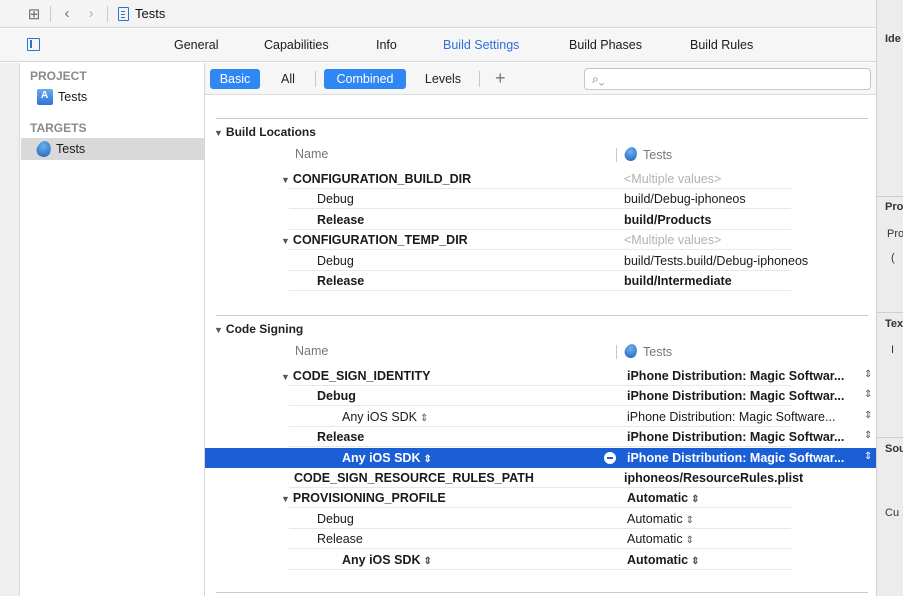 The image size is (903, 596). I want to click on setting-row: Any iOS SDK ⇕ Automatic ⇕, so click(540, 560).